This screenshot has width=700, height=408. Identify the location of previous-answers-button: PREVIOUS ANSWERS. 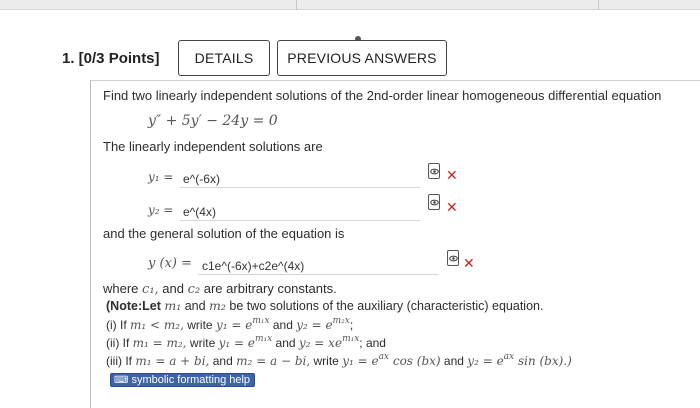
(362, 58).